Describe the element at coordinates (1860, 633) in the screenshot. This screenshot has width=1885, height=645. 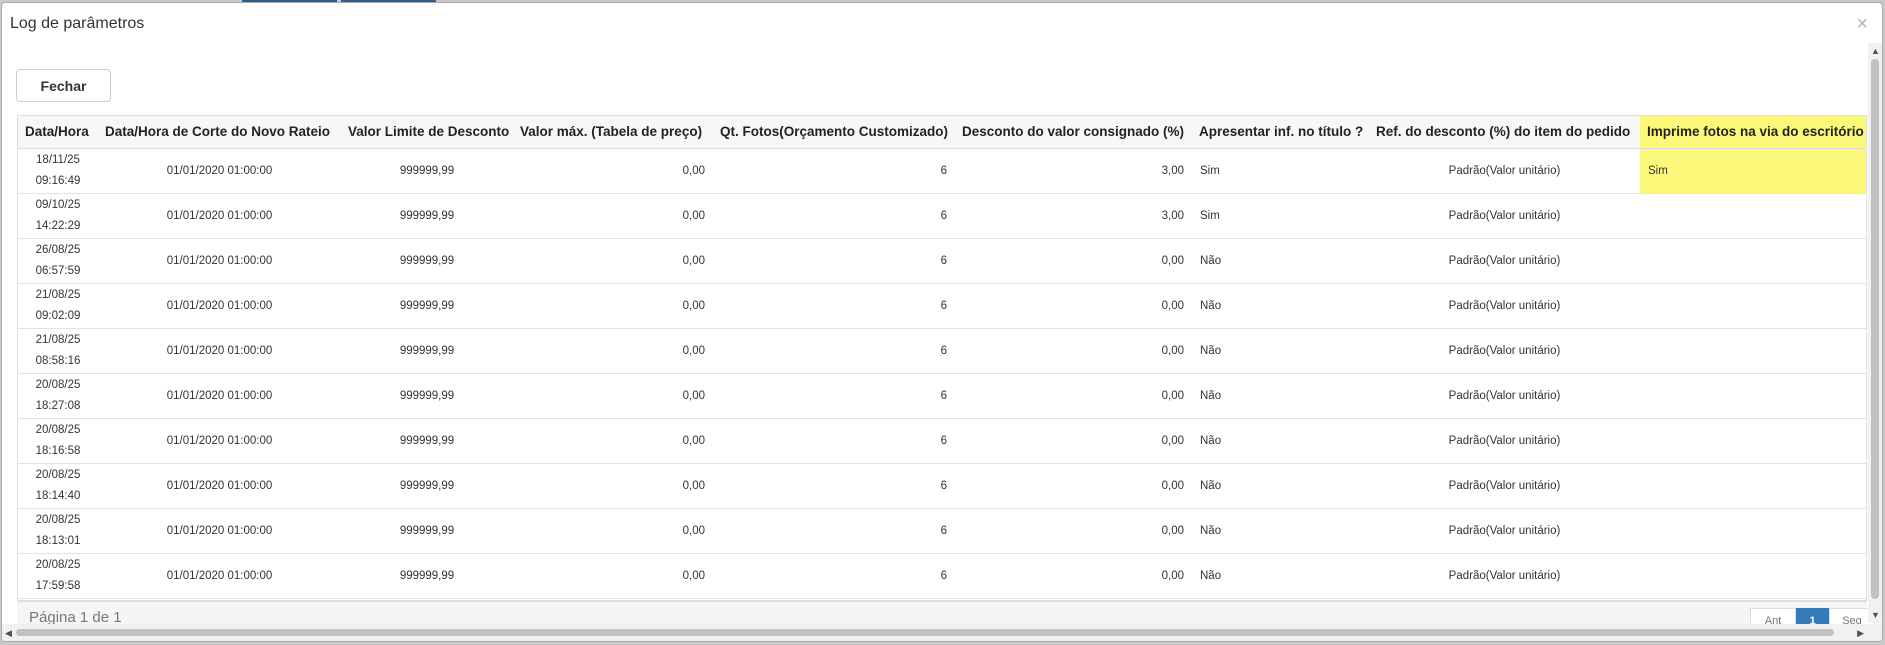
I see `scroll-right-icon: ▶` at that location.